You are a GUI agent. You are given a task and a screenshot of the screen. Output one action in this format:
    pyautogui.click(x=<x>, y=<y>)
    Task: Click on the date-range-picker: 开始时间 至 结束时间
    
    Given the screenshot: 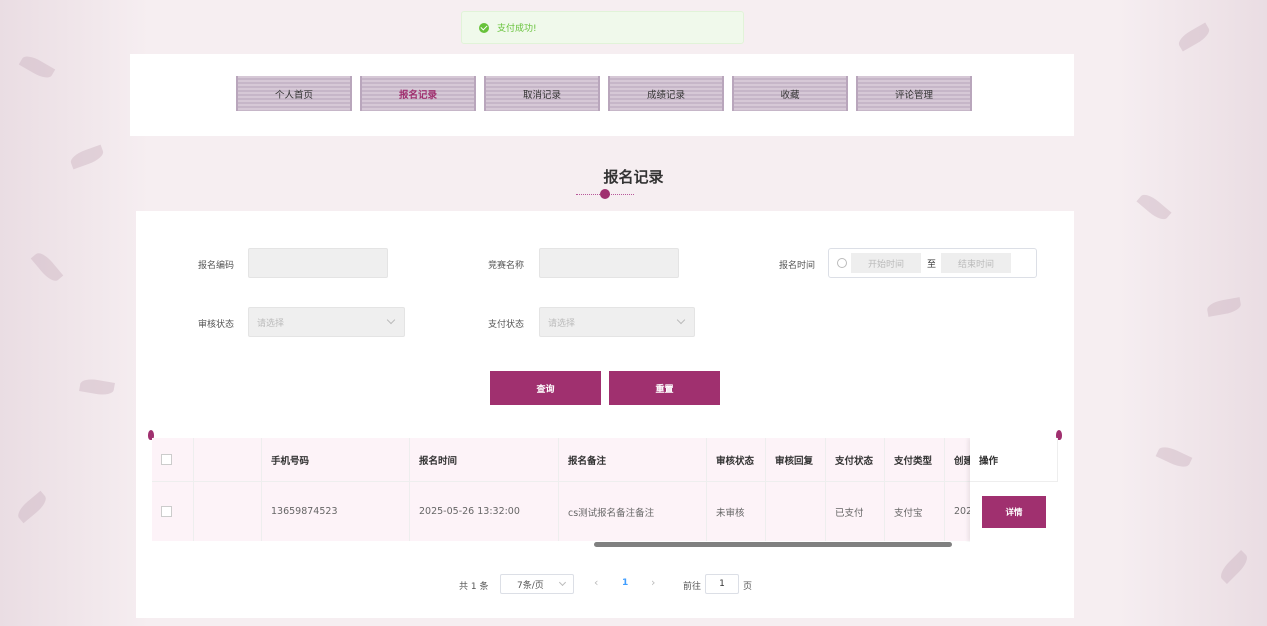 What is the action you would take?
    pyautogui.click(x=932, y=263)
    